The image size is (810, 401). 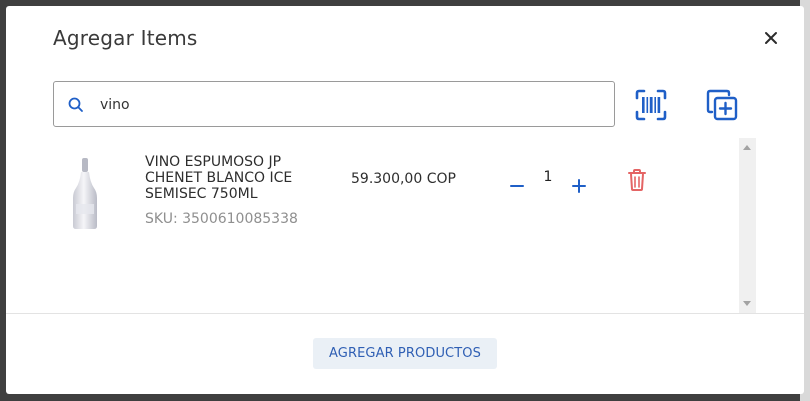 I want to click on add-copy-icon, so click(x=722, y=105).